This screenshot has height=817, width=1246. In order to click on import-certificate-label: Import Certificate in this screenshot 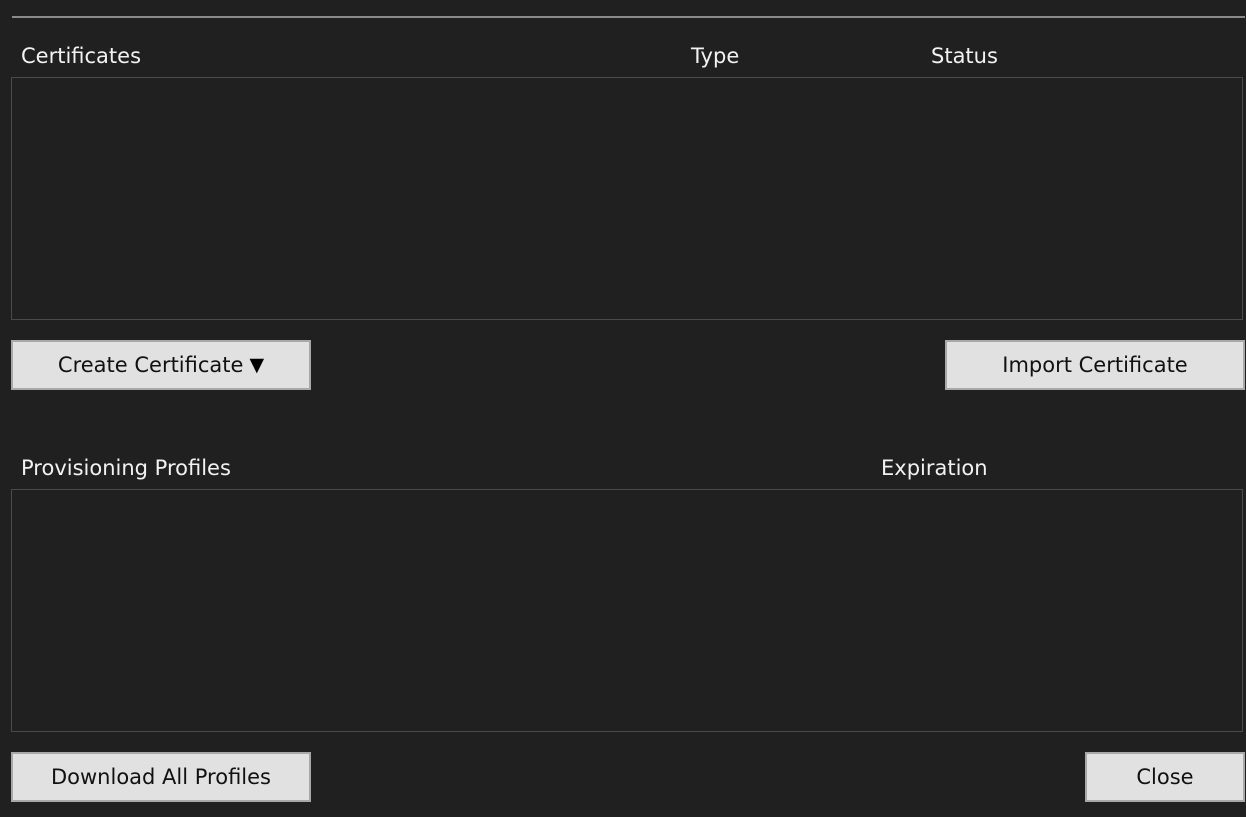, I will do `click(1095, 365)`.